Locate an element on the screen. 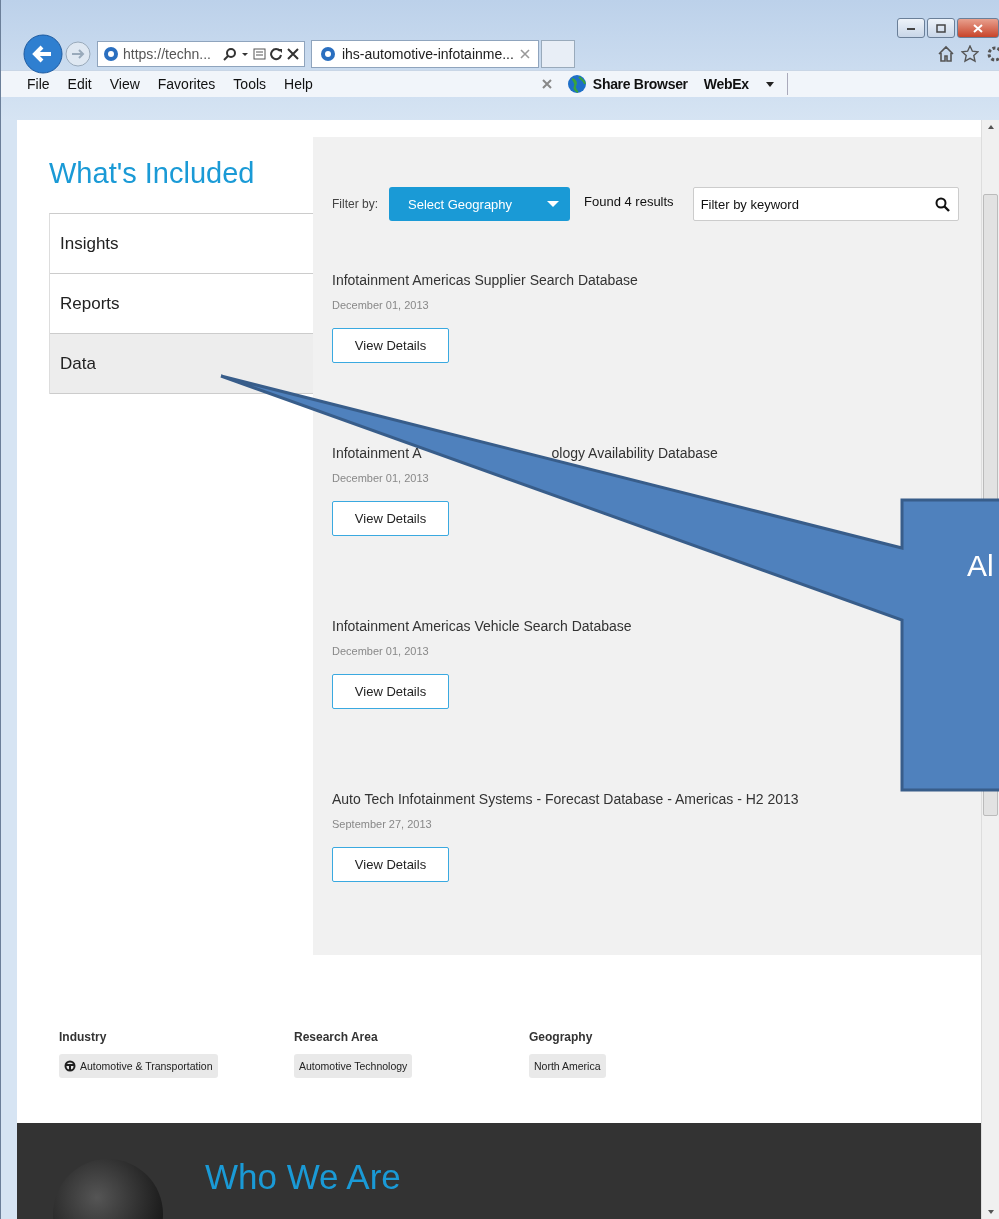  star-icon is located at coordinates (970, 54).